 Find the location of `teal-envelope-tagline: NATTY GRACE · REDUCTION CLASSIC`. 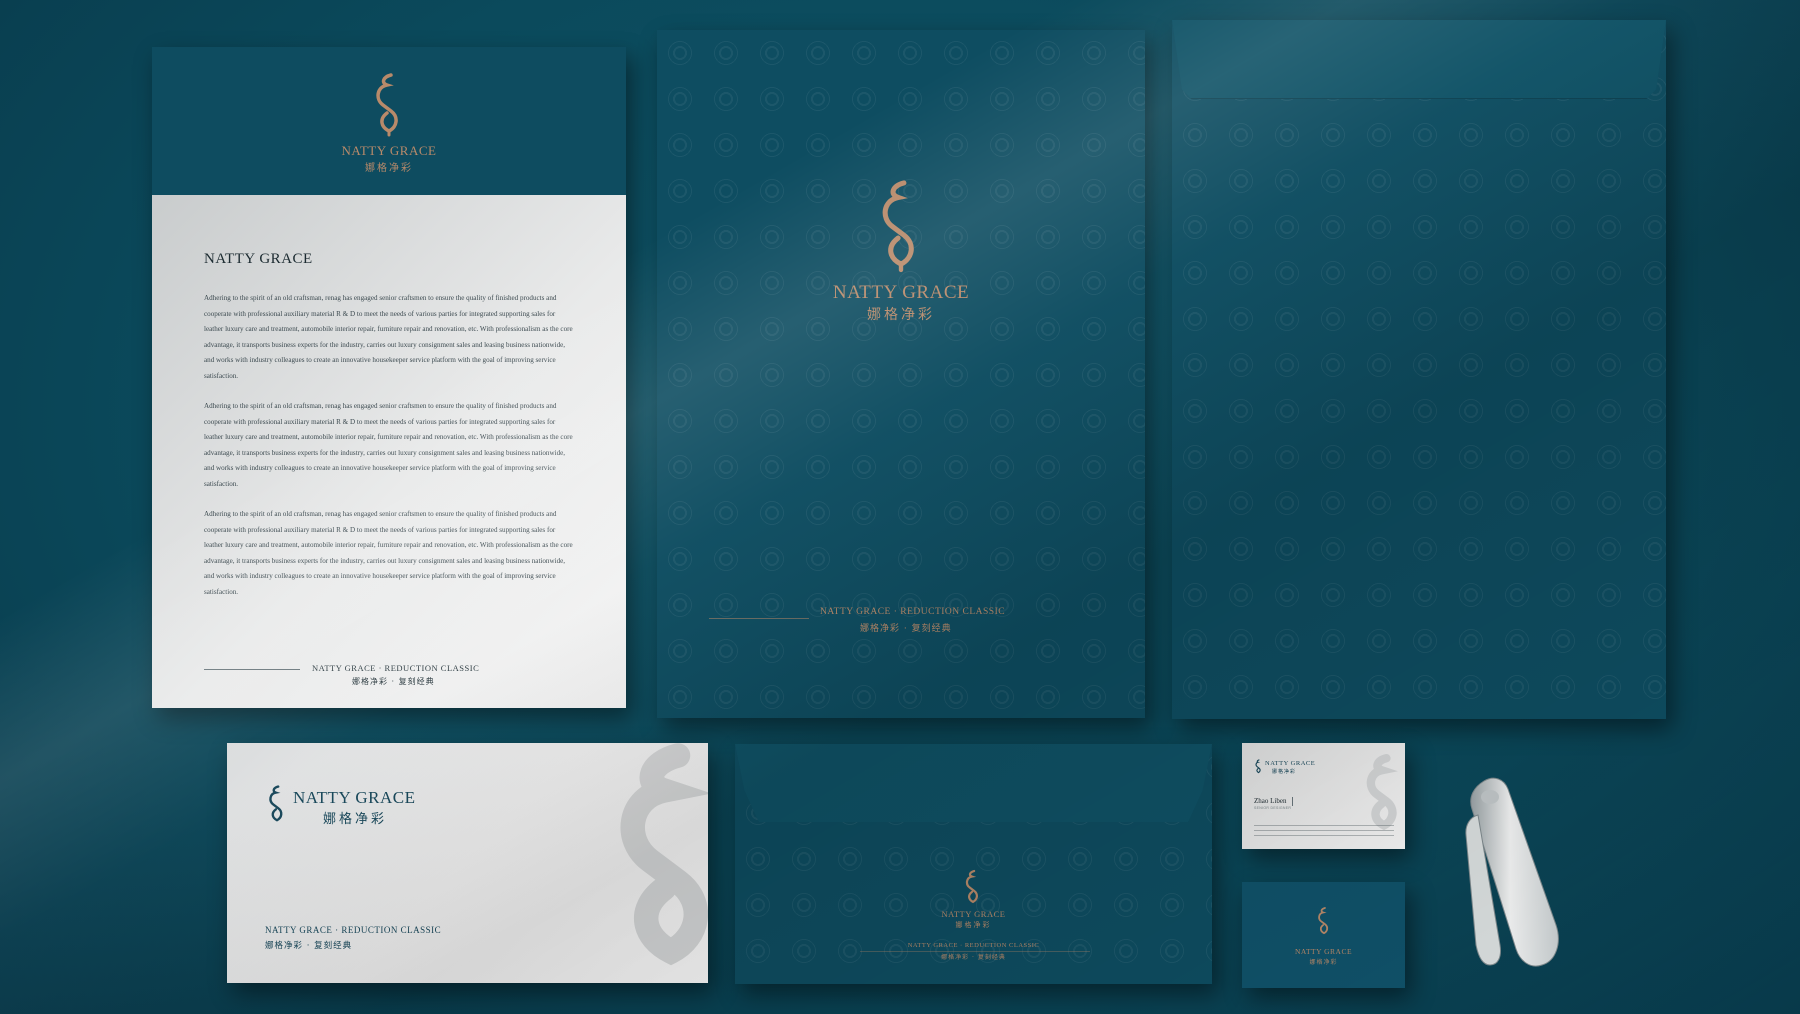

teal-envelope-tagline: NATTY GRACE · REDUCTION CLASSIC is located at coordinates (973, 945).